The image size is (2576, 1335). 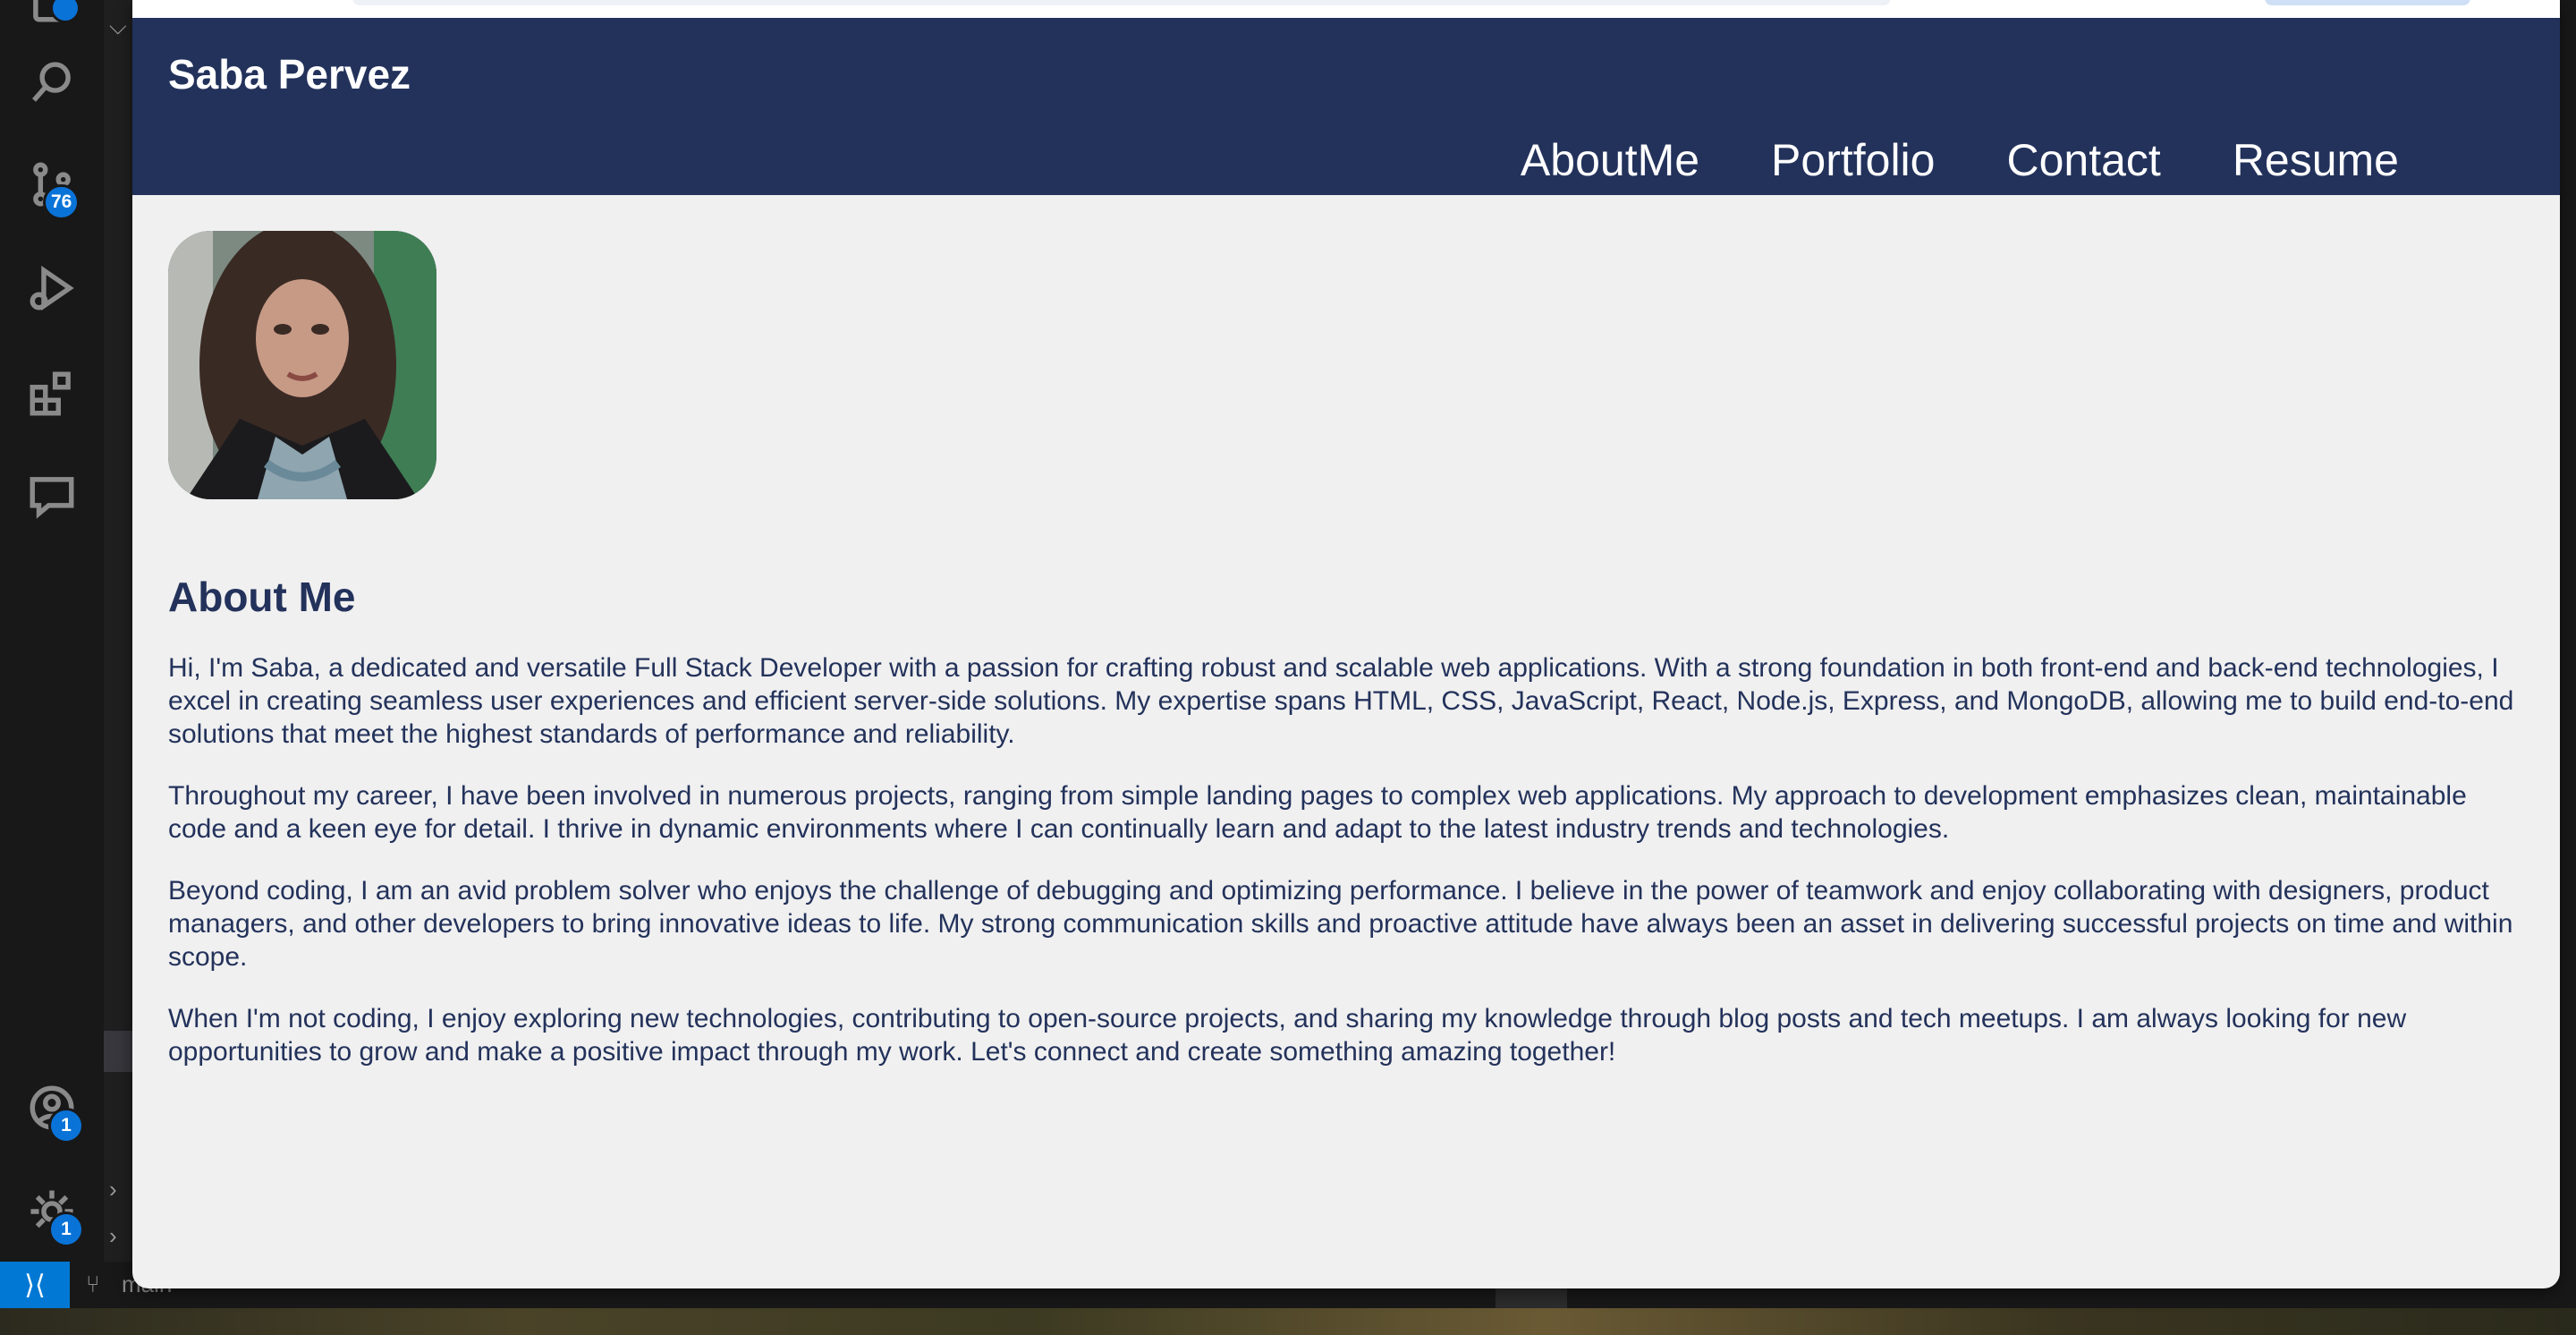 I want to click on search-icon, so click(x=52, y=82).